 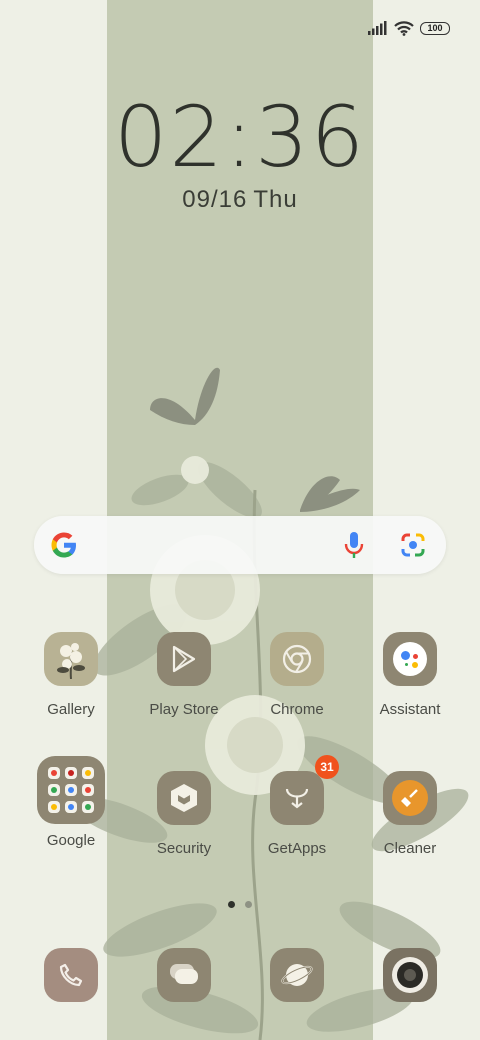 What do you see at coordinates (297, 659) in the screenshot?
I see `chrome-icon` at bounding box center [297, 659].